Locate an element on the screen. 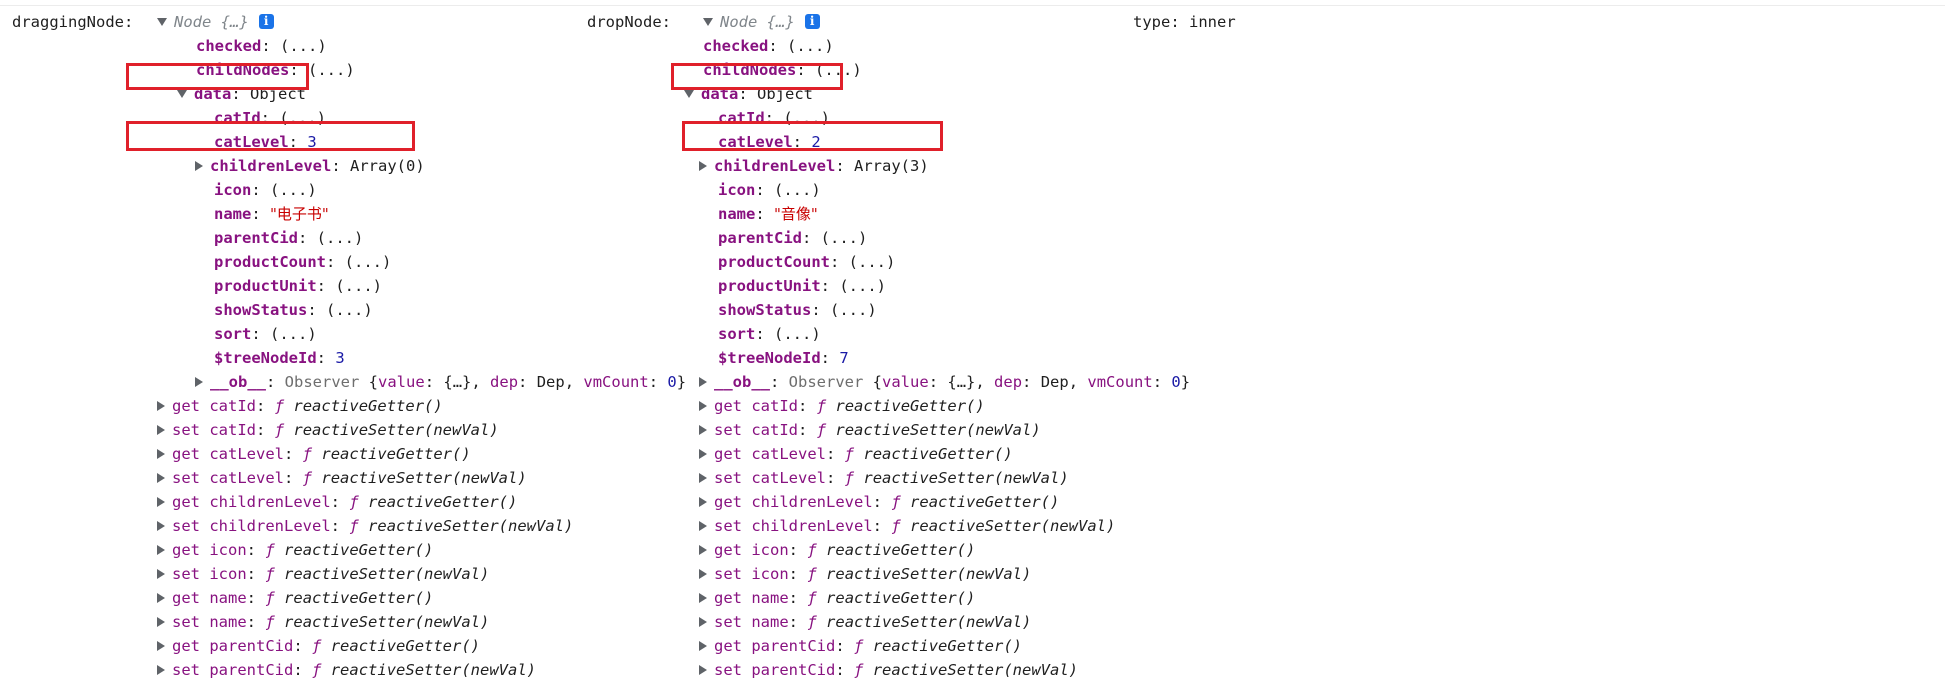  node-header: Node {…} i is located at coordinates (946, 22).